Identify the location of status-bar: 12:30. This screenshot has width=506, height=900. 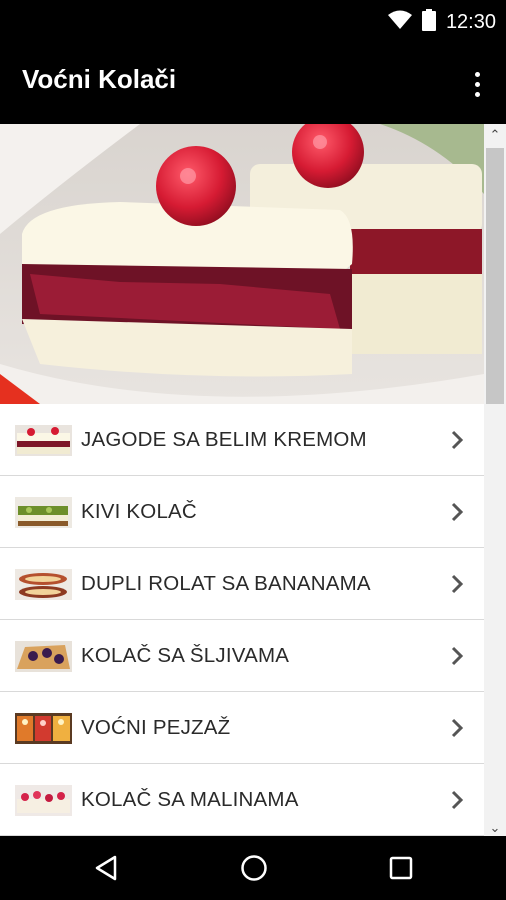
(253, 22).